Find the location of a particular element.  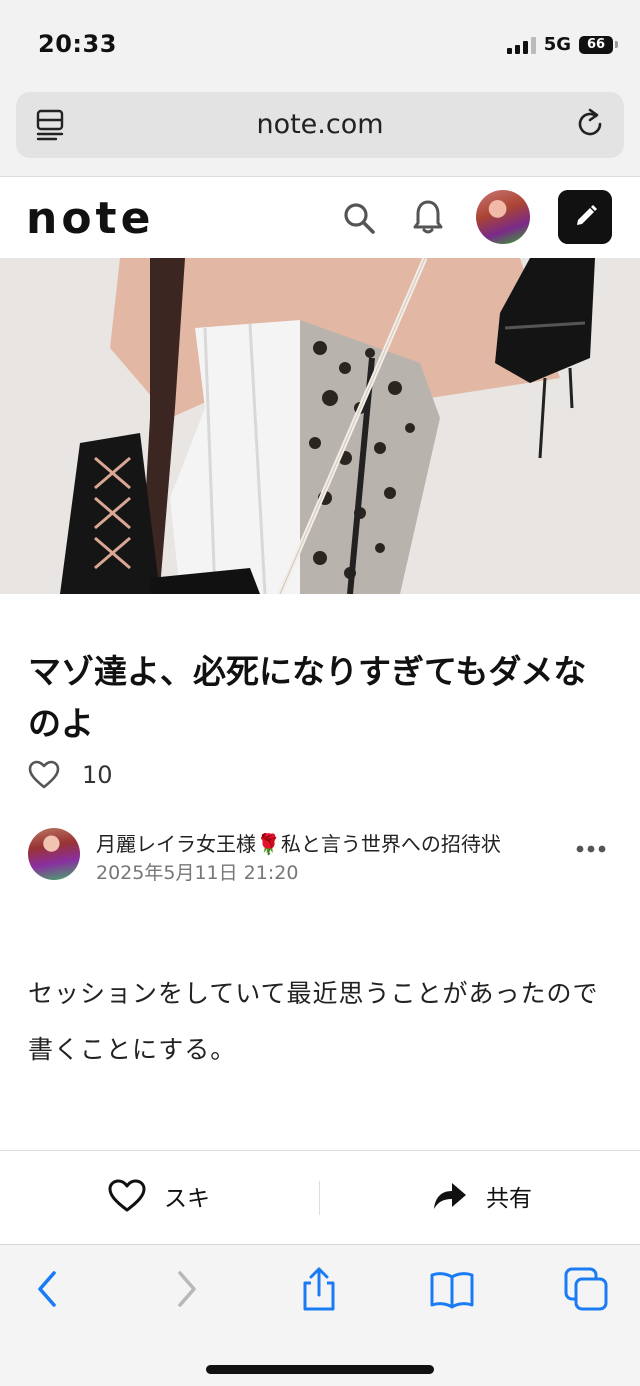

note-logo: note is located at coordinates (90, 219).